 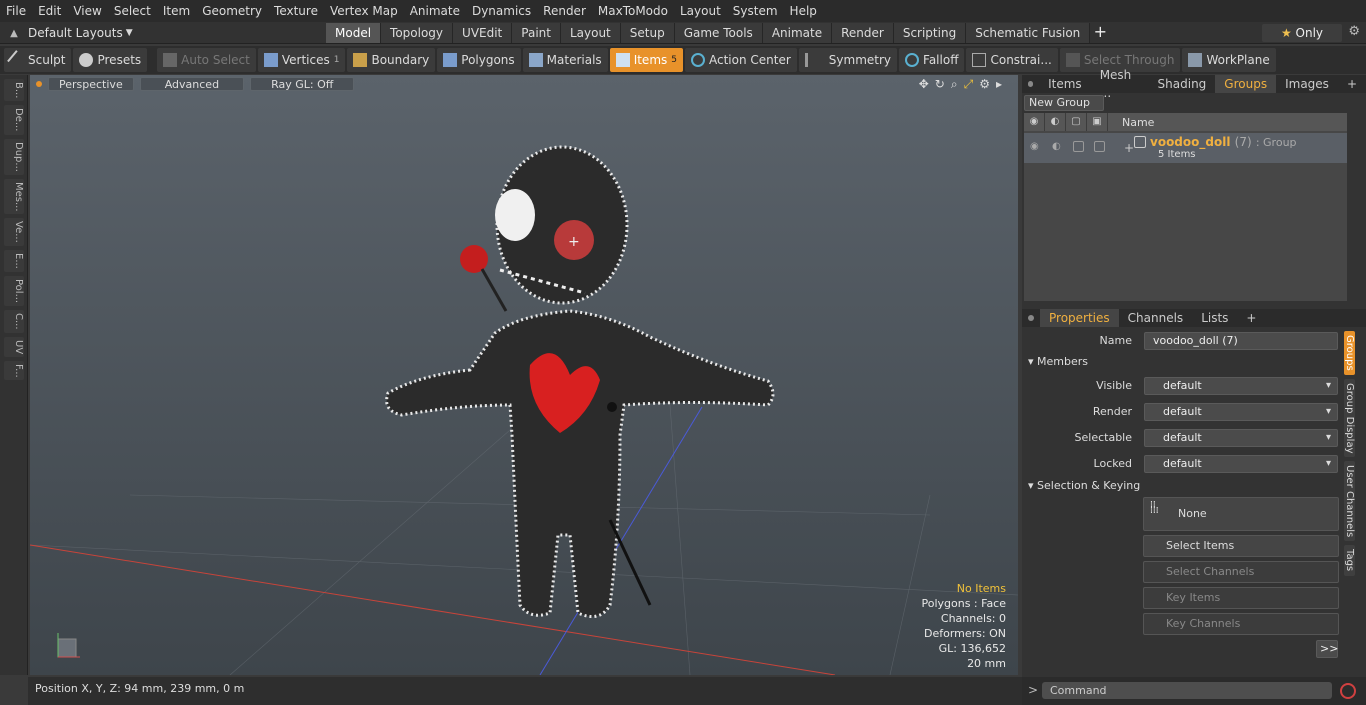 I want to click on row-eye-icon: ◉, so click(x=1034, y=146).